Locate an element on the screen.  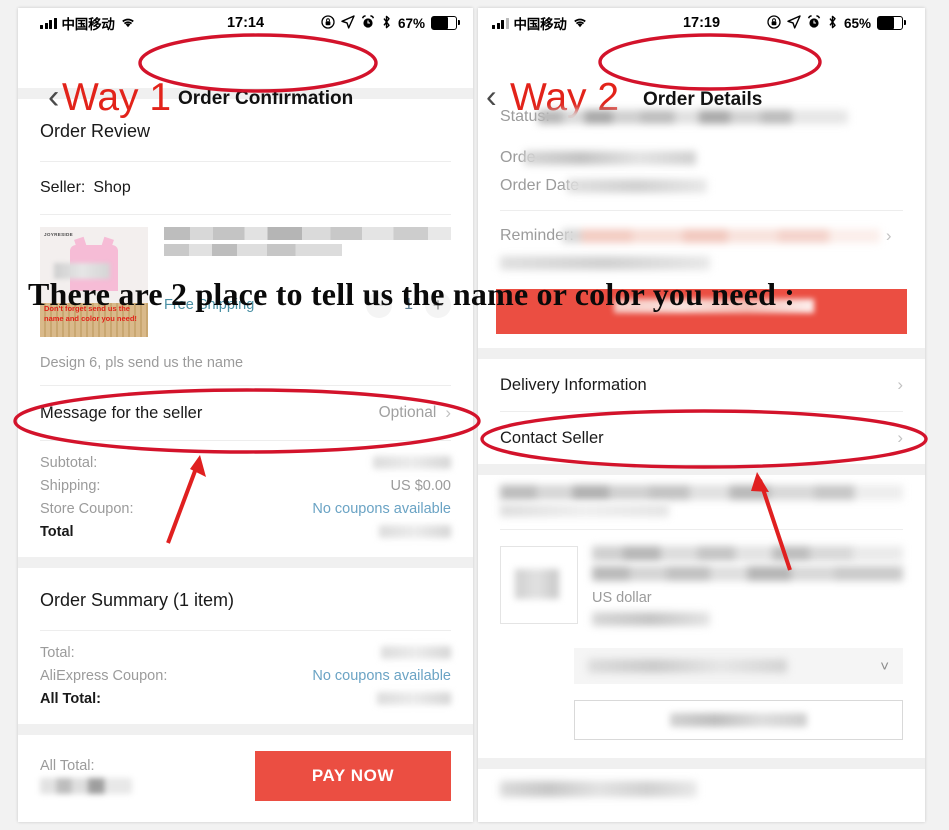
seller-name: Shop is located at coordinates (112, 187).